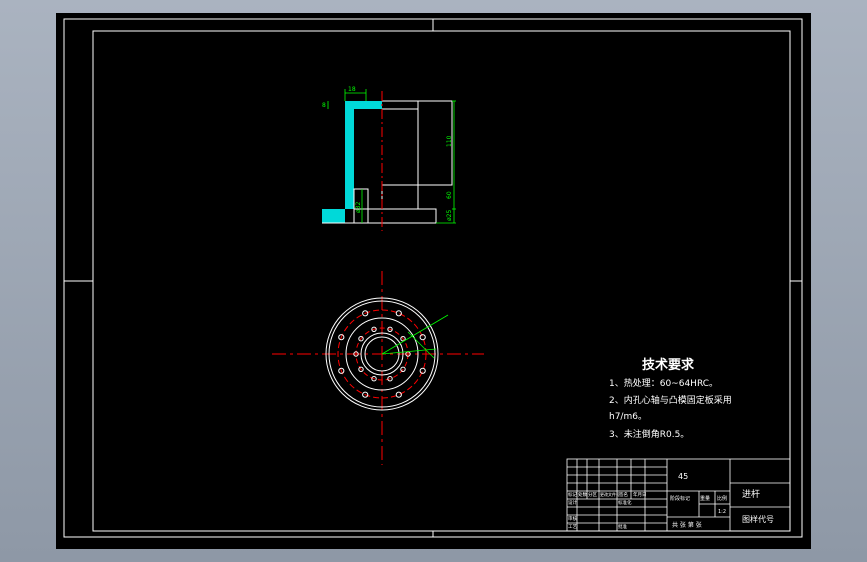  Describe the element at coordinates (449, 215) in the screenshot. I see `dim-dia25: ø25` at that location.